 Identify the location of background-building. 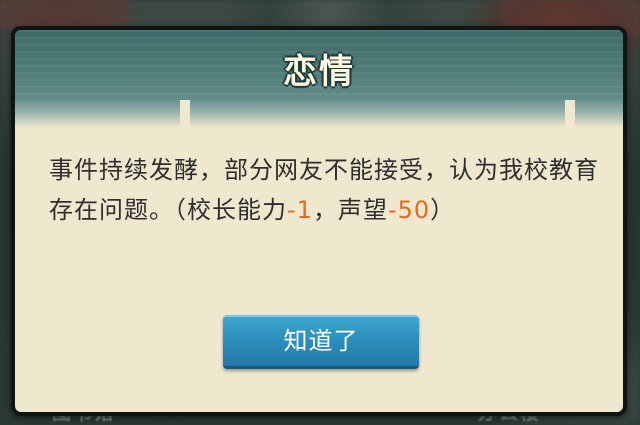
(65, 14).